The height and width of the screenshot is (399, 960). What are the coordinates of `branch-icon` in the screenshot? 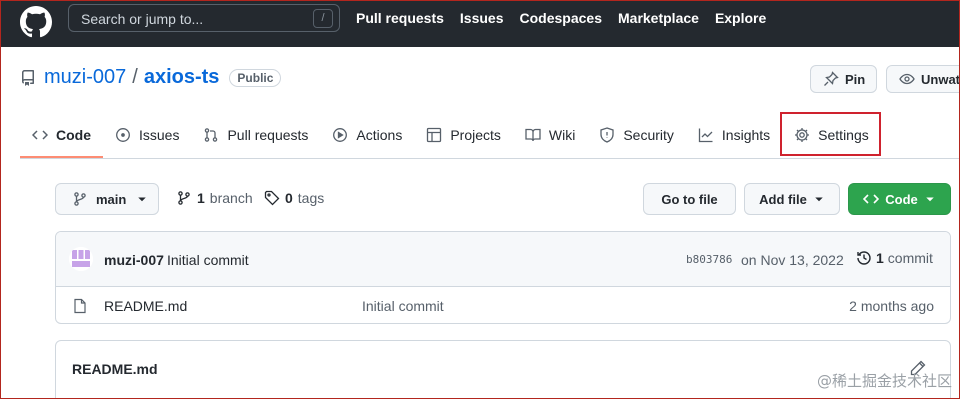 It's located at (80, 199).